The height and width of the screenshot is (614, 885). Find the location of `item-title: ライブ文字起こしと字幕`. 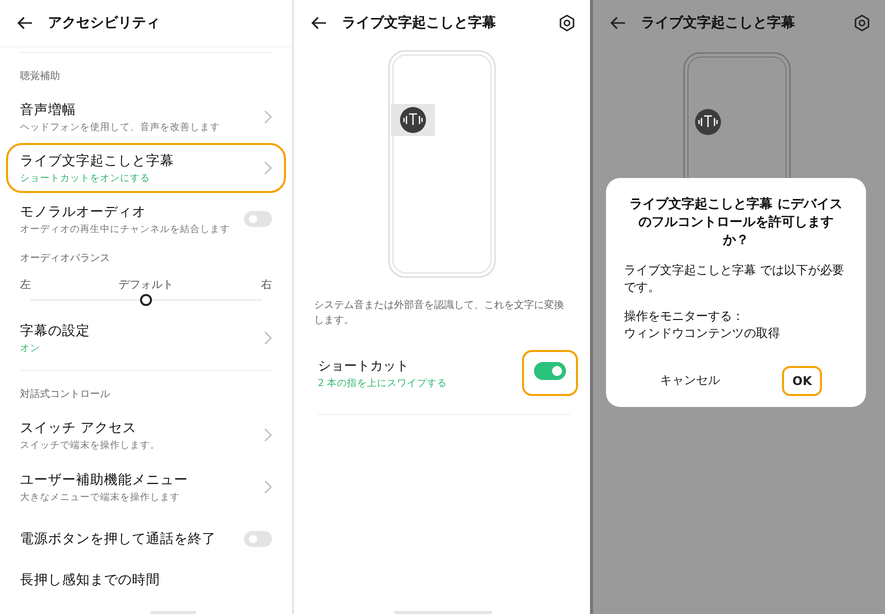

item-title: ライブ文字起こしと字幕 is located at coordinates (97, 161).